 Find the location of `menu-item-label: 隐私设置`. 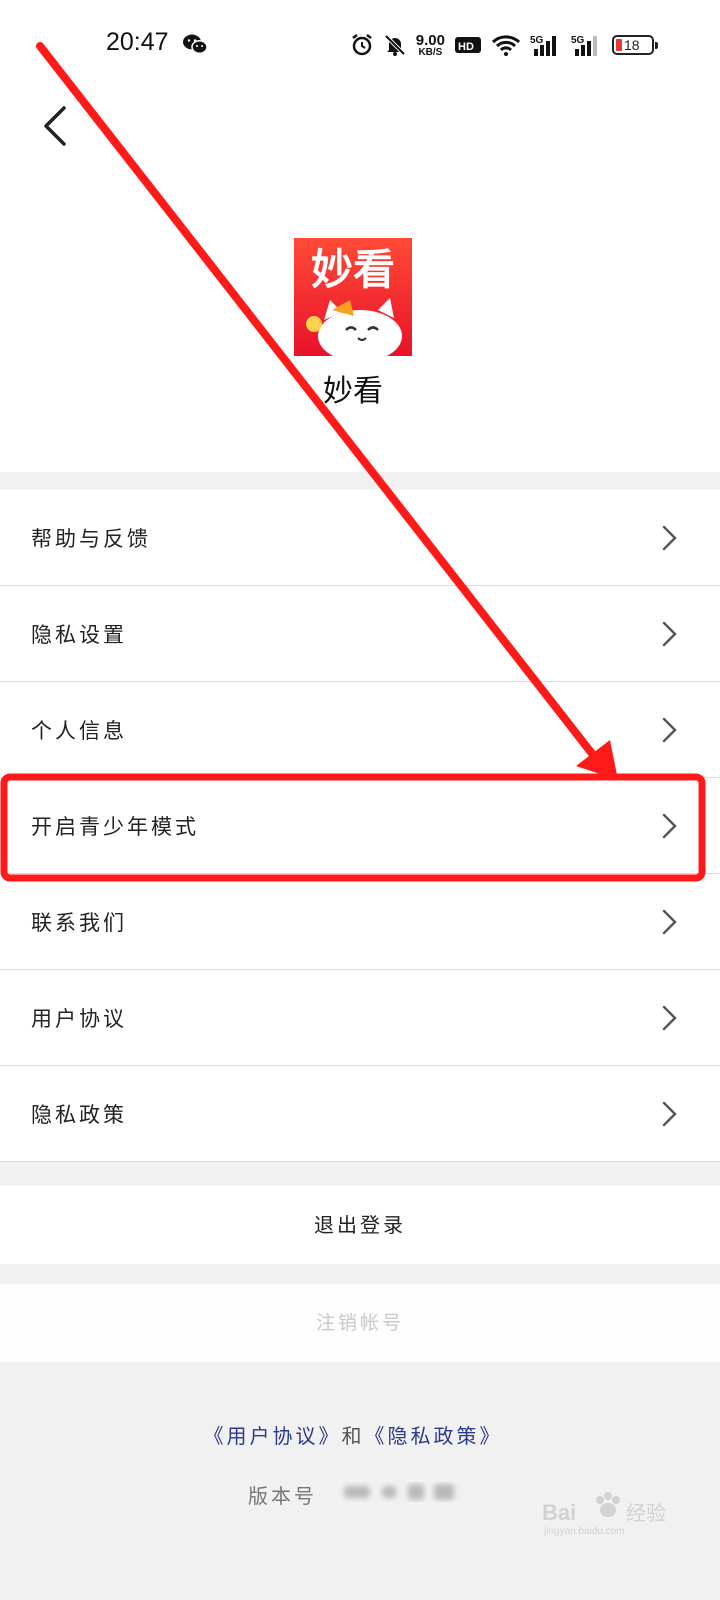

menu-item-label: 隐私设置 is located at coordinates (79, 635).